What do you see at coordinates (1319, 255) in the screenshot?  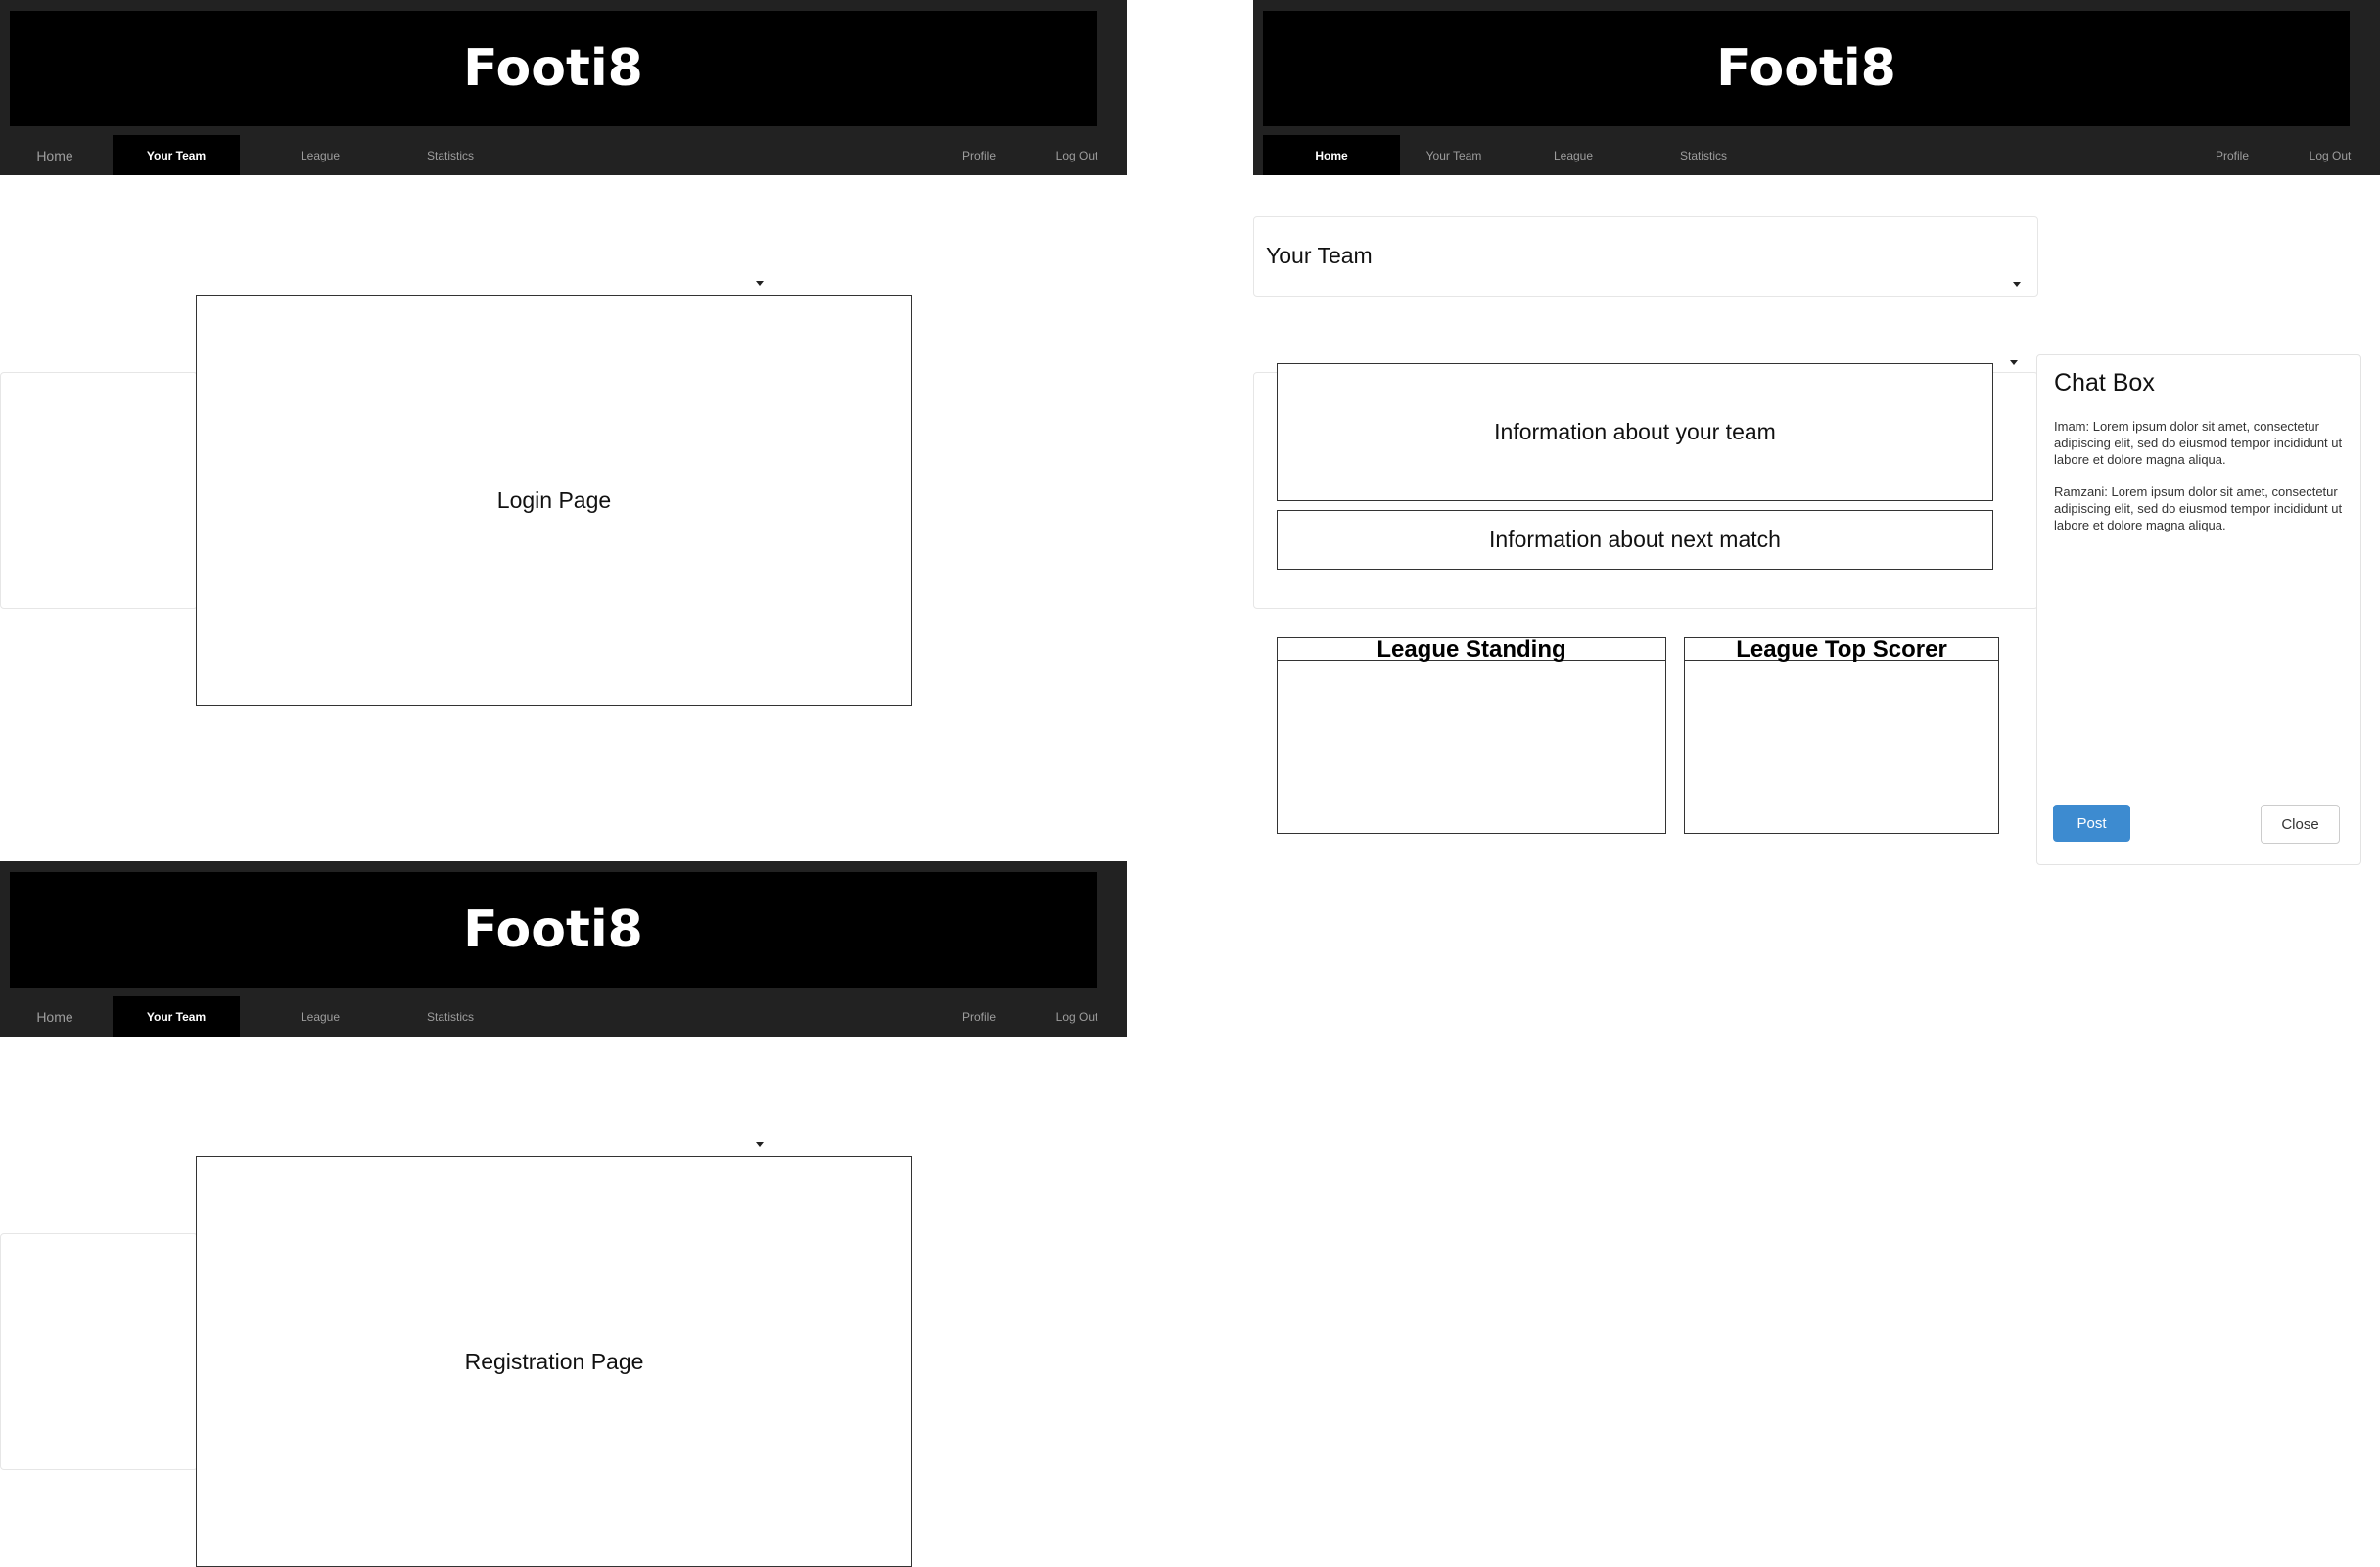 I see `team-select-value: Your Team` at bounding box center [1319, 255].